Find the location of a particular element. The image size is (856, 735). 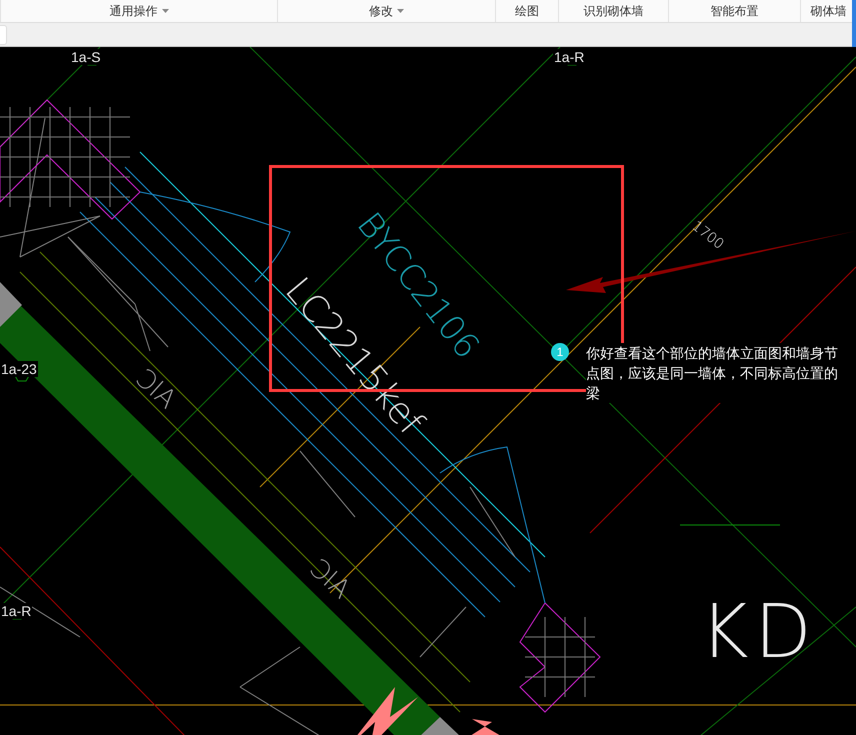

axis-label: 1a-S is located at coordinates (86, 57).